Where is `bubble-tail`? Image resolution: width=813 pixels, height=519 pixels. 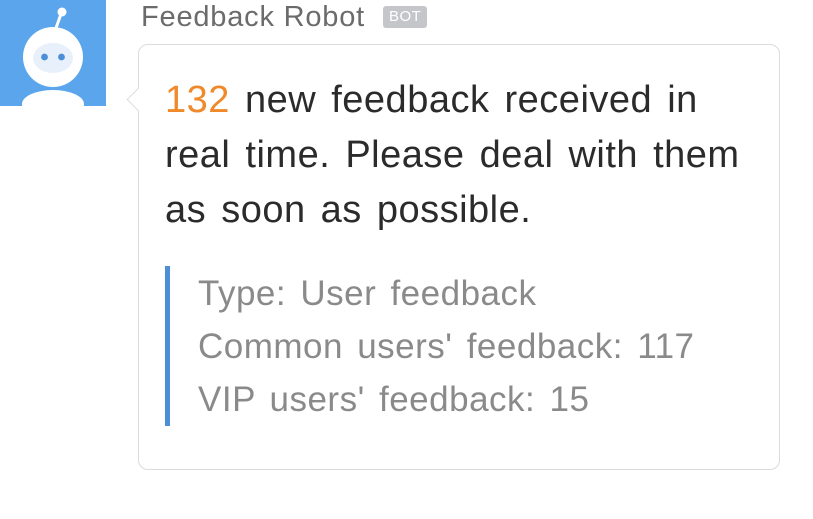
bubble-tail is located at coordinates (138, 99).